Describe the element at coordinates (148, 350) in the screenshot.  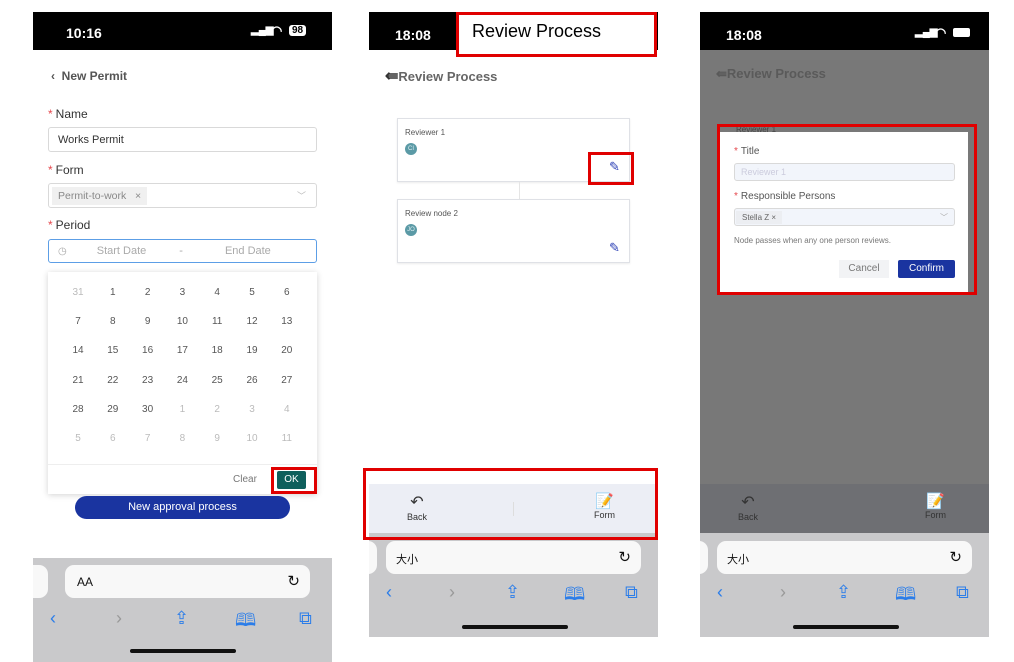
I see `calendar-day: 16` at that location.